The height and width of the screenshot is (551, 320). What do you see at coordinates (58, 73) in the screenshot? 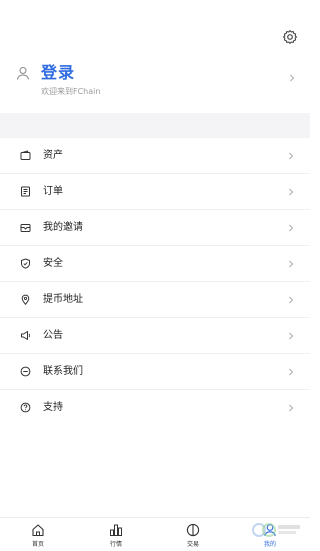
I see `login-title: 登录` at bounding box center [58, 73].